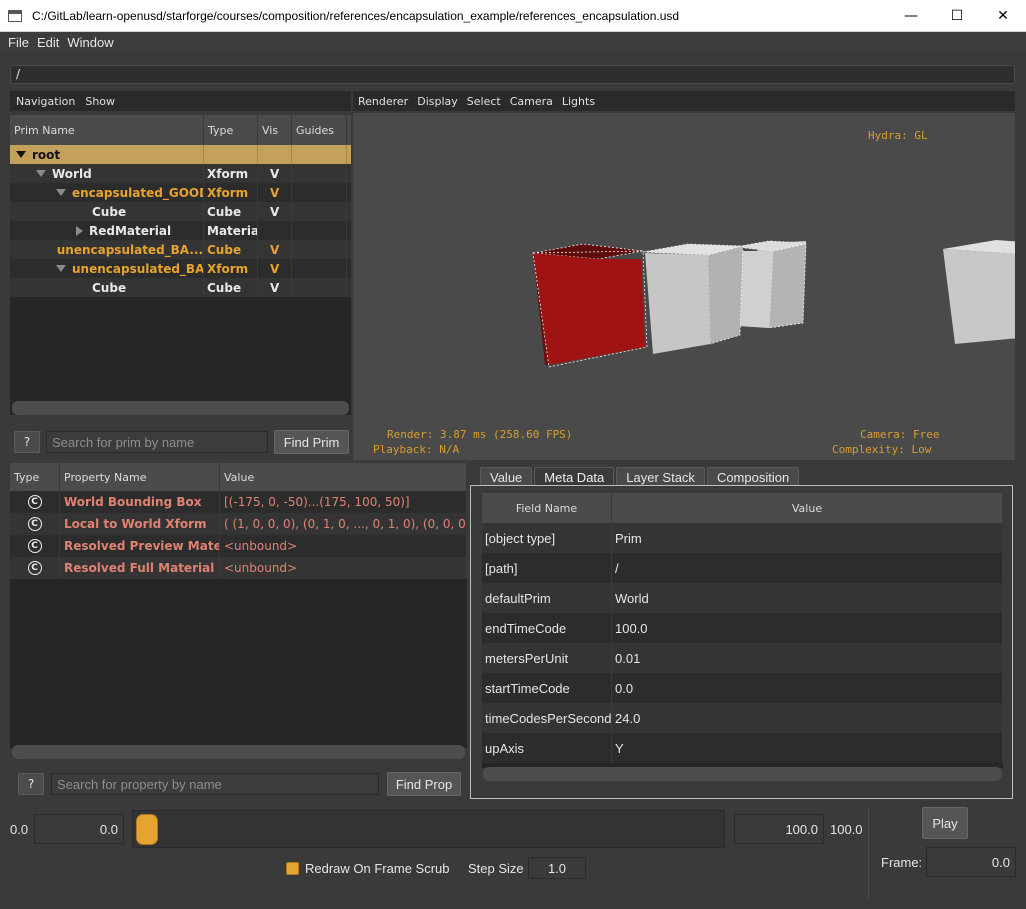  What do you see at coordinates (742, 628) in the screenshot?
I see `metadata-row: endTimeCode 100.0` at bounding box center [742, 628].